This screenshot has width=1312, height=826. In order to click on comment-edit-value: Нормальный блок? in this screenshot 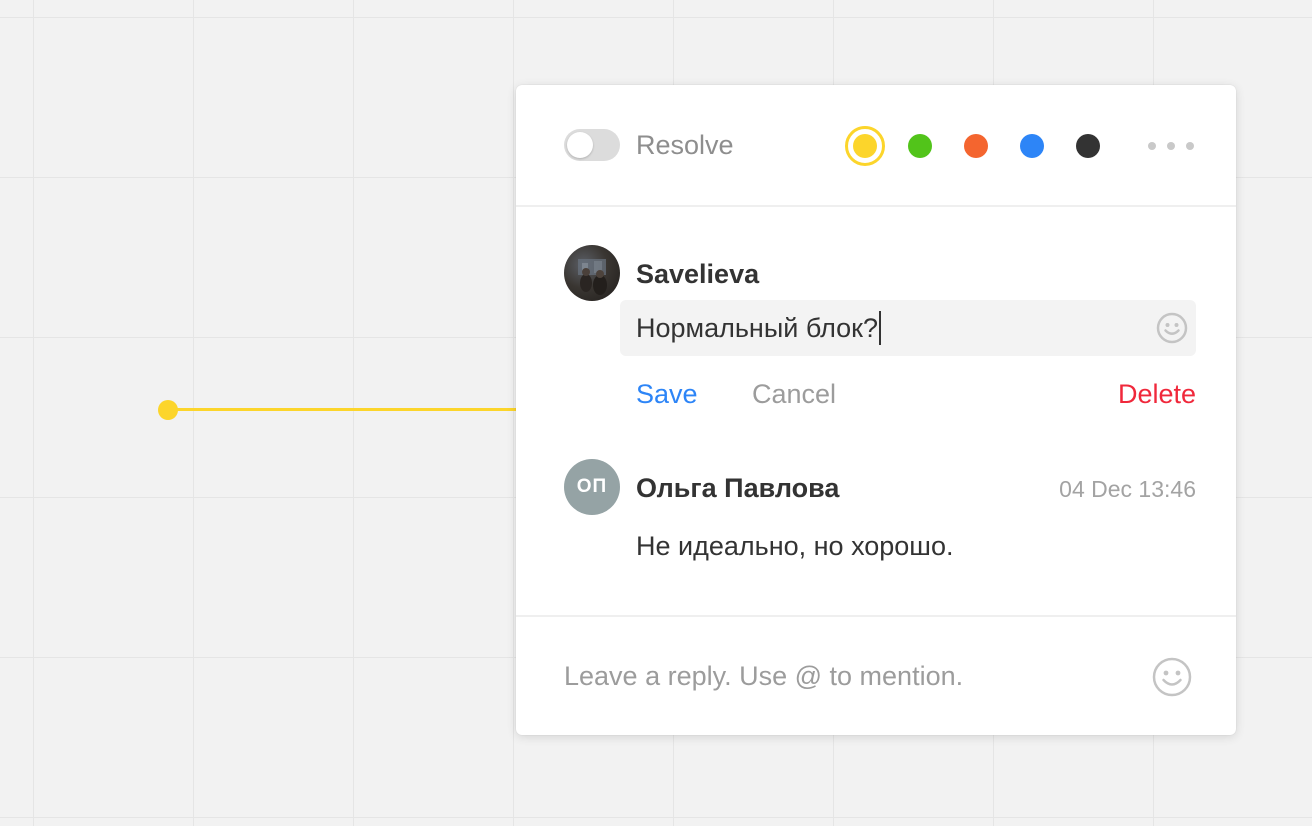, I will do `click(757, 328)`.